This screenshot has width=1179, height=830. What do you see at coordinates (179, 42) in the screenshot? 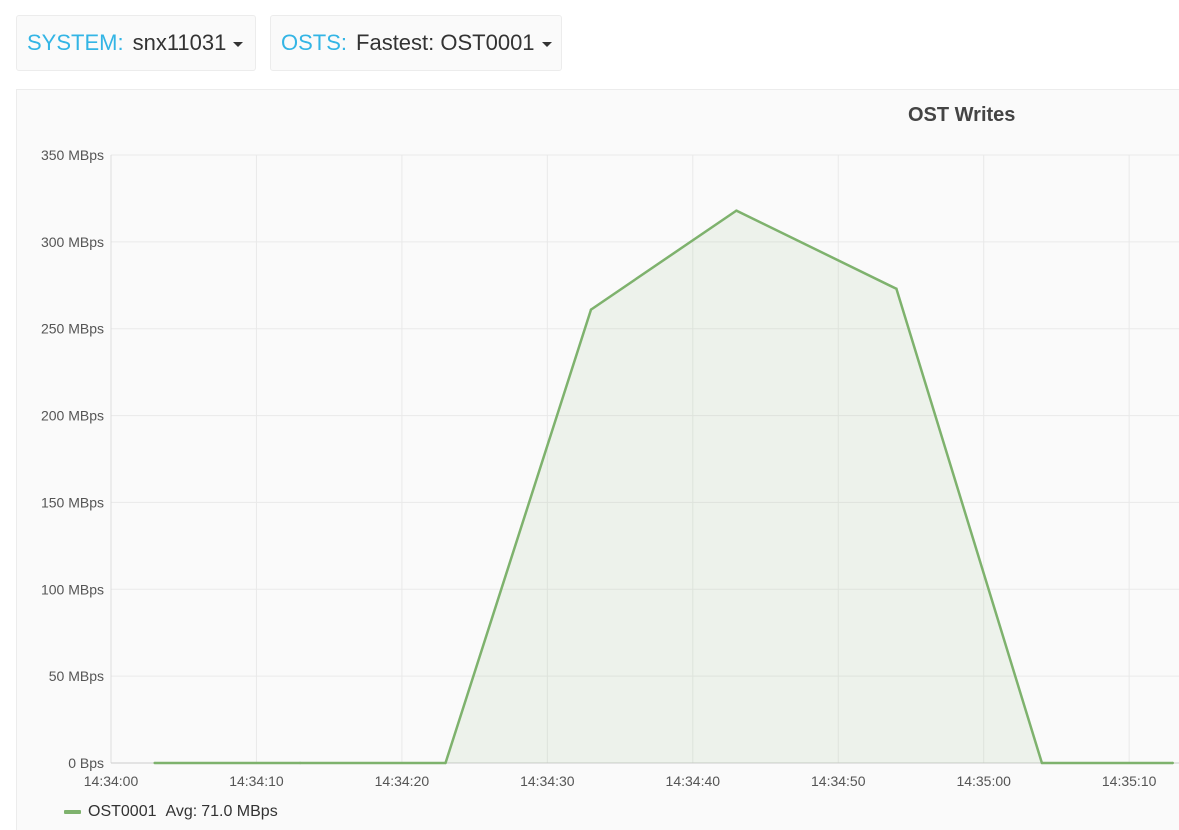
I see `system-variable-value: snx11031` at bounding box center [179, 42].